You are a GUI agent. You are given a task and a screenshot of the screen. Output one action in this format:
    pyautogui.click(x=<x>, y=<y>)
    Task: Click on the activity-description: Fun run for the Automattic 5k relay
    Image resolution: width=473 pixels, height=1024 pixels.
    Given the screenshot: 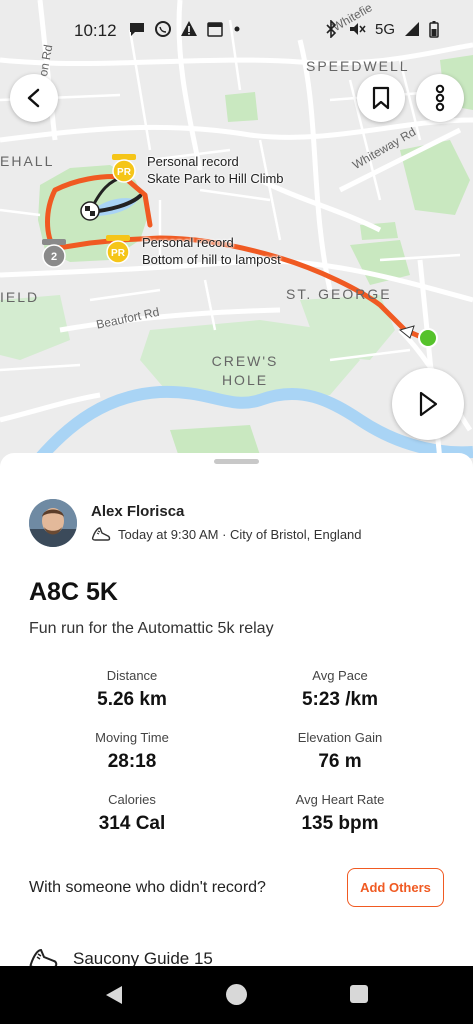 What is the action you would take?
    pyautogui.click(x=151, y=628)
    